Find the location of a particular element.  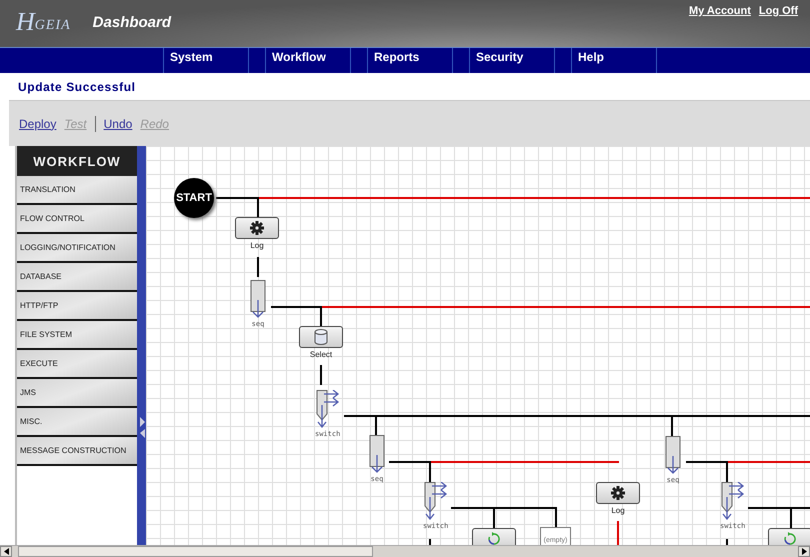

collapse-arrows-icon is located at coordinates (143, 428).